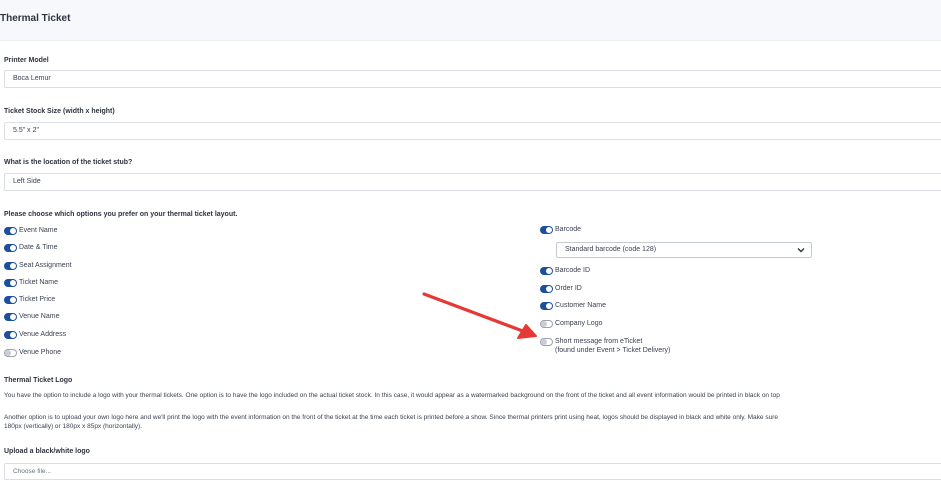 This screenshot has height=480, width=941. Describe the element at coordinates (479, 315) in the screenshot. I see `annotation-arrow-icon` at that location.